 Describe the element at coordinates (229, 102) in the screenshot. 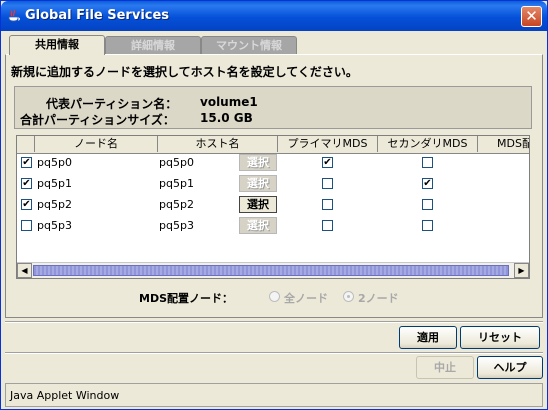

I see `rep-partition-value: volume1` at that location.